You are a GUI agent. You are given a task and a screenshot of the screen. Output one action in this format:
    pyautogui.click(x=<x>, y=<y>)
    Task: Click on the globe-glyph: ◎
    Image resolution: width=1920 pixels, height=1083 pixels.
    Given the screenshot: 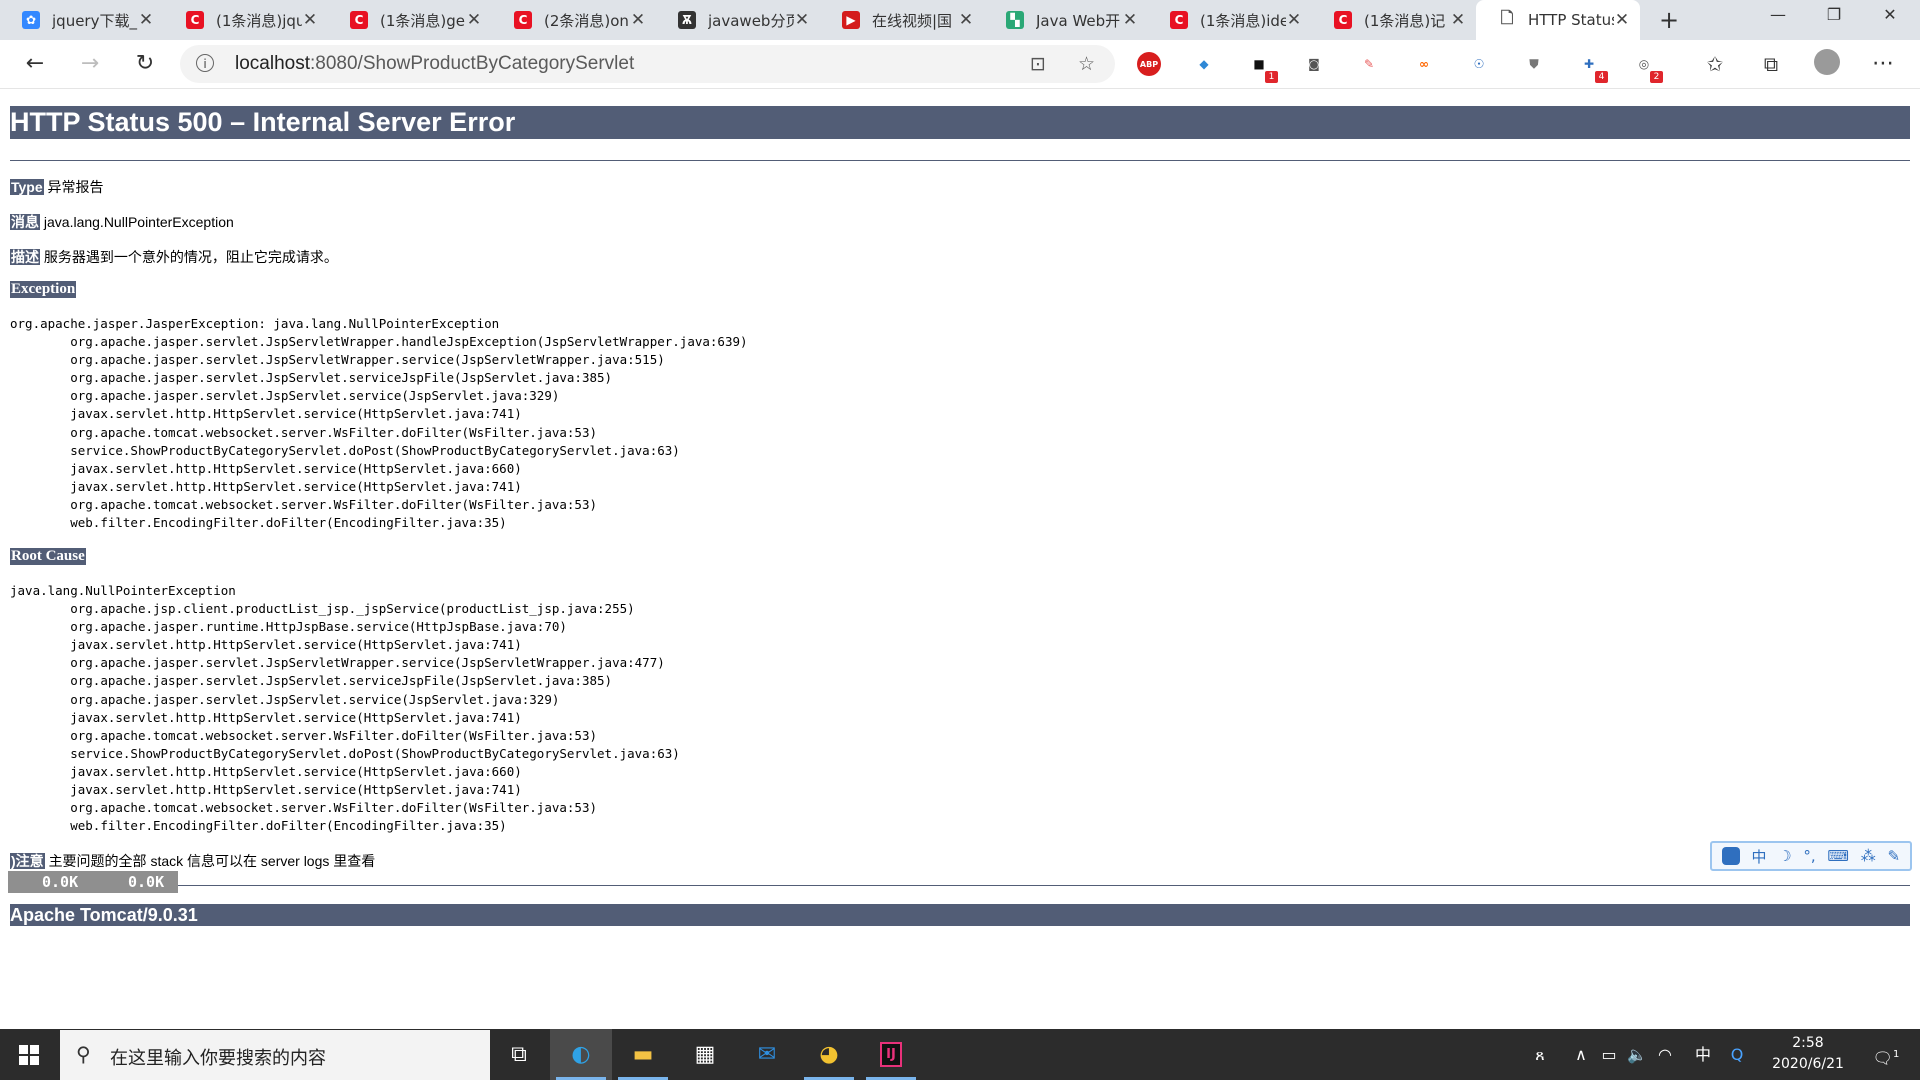 What is the action you would take?
    pyautogui.click(x=1644, y=64)
    